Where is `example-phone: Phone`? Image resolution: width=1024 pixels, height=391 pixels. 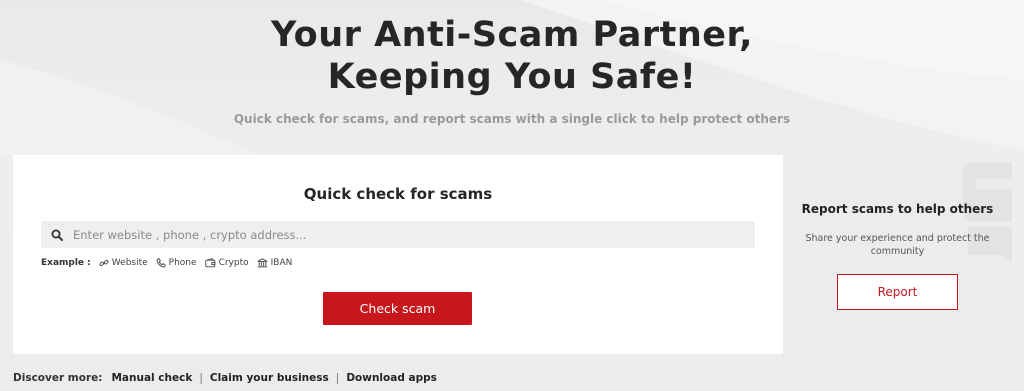
example-phone: Phone is located at coordinates (176, 263).